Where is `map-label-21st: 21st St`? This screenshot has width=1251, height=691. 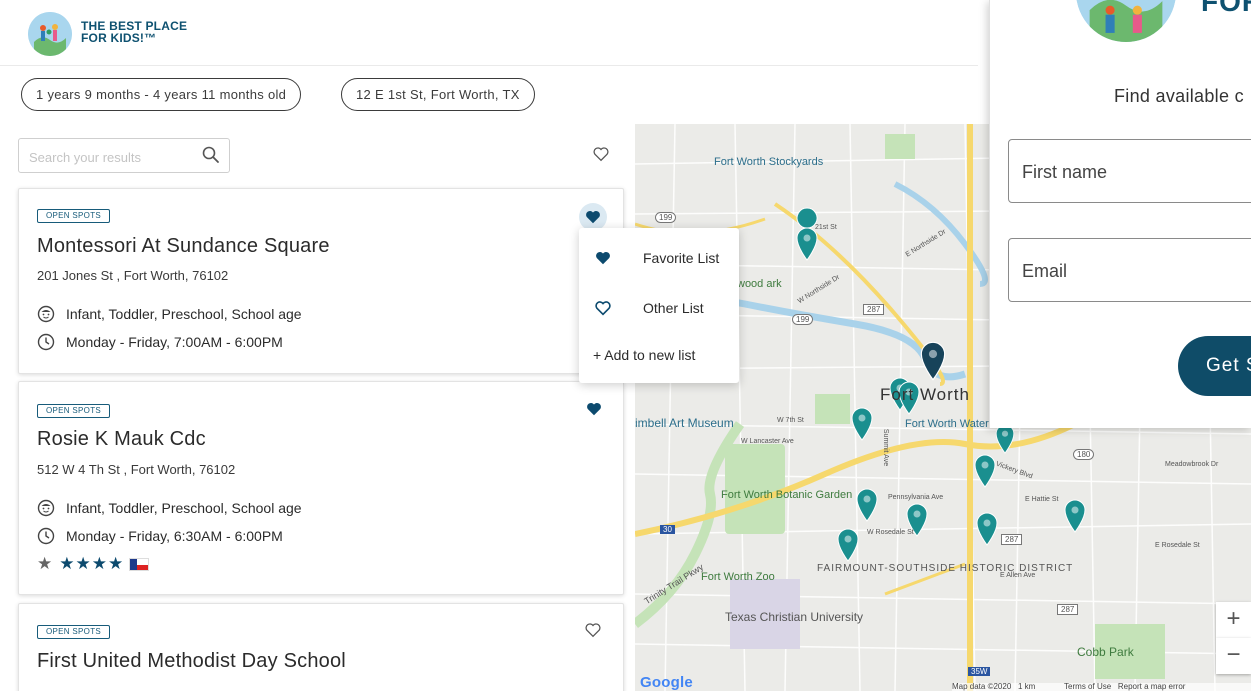 map-label-21st: 21st St is located at coordinates (826, 227).